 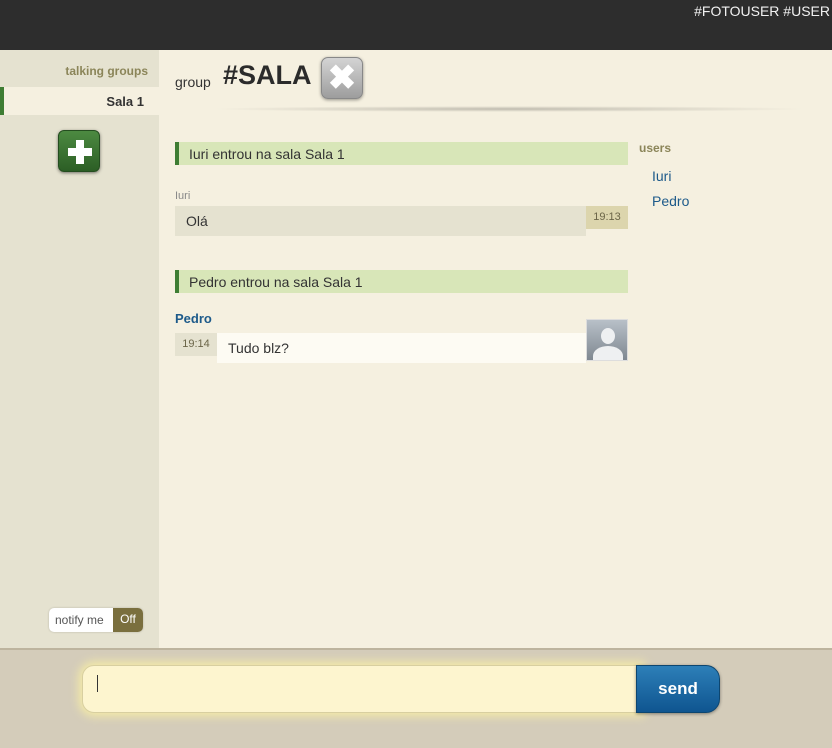 What do you see at coordinates (97, 683) in the screenshot?
I see `text-caret` at bounding box center [97, 683].